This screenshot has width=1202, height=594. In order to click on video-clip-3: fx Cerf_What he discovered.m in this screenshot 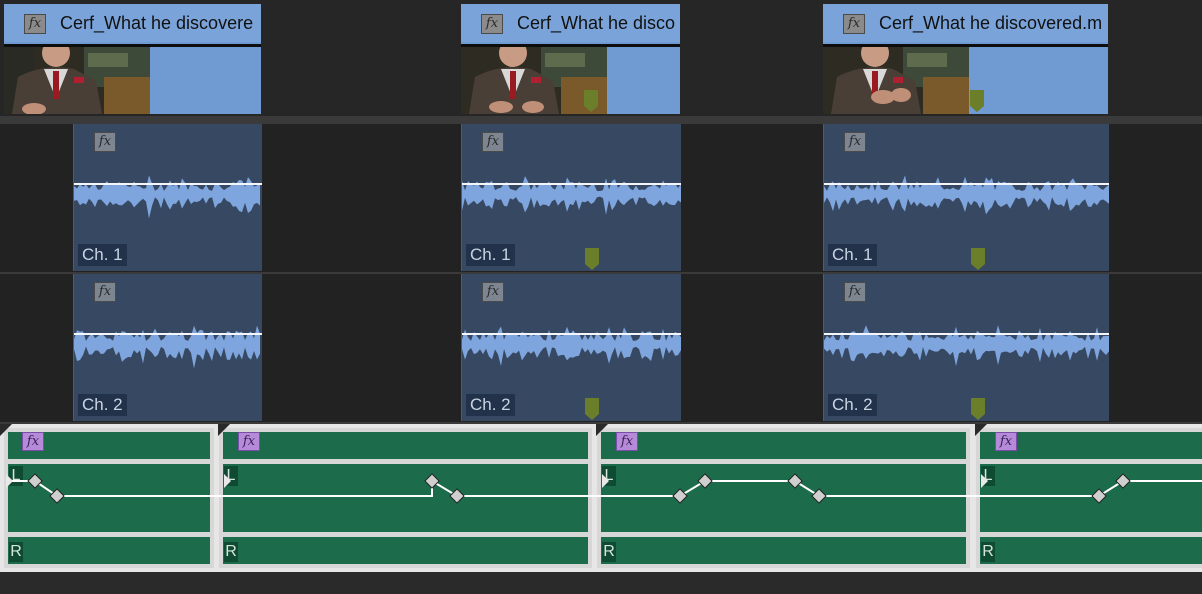, I will do `click(965, 59)`.